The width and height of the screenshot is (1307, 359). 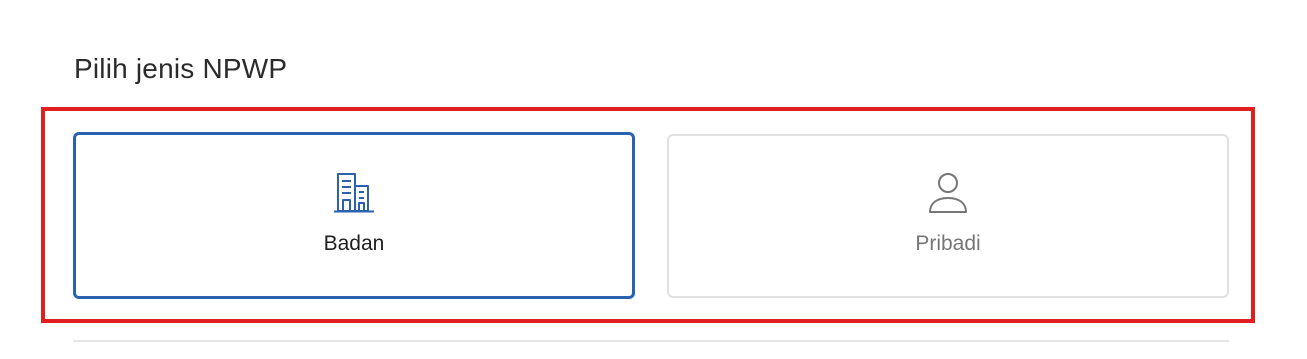 What do you see at coordinates (181, 68) in the screenshot?
I see `section-title: Pilih jenis NPWP` at bounding box center [181, 68].